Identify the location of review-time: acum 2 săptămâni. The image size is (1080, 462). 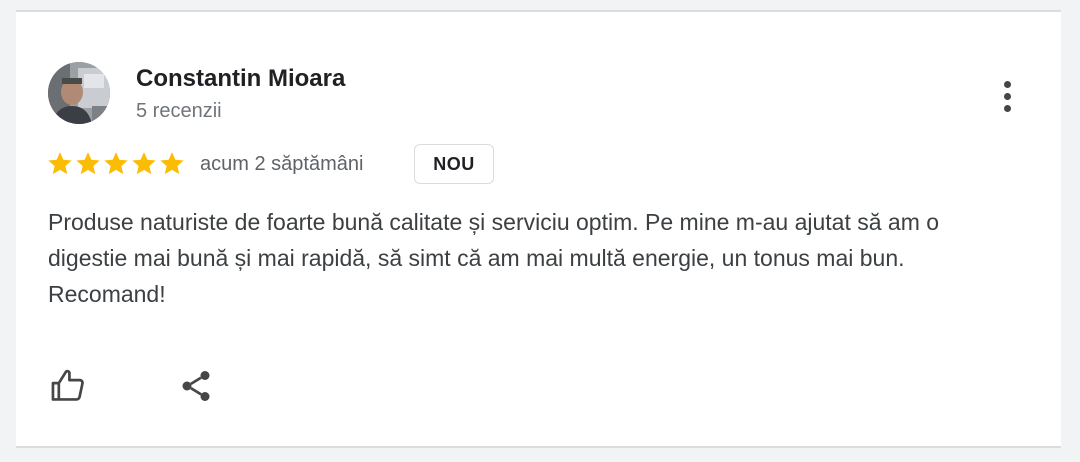
(282, 164).